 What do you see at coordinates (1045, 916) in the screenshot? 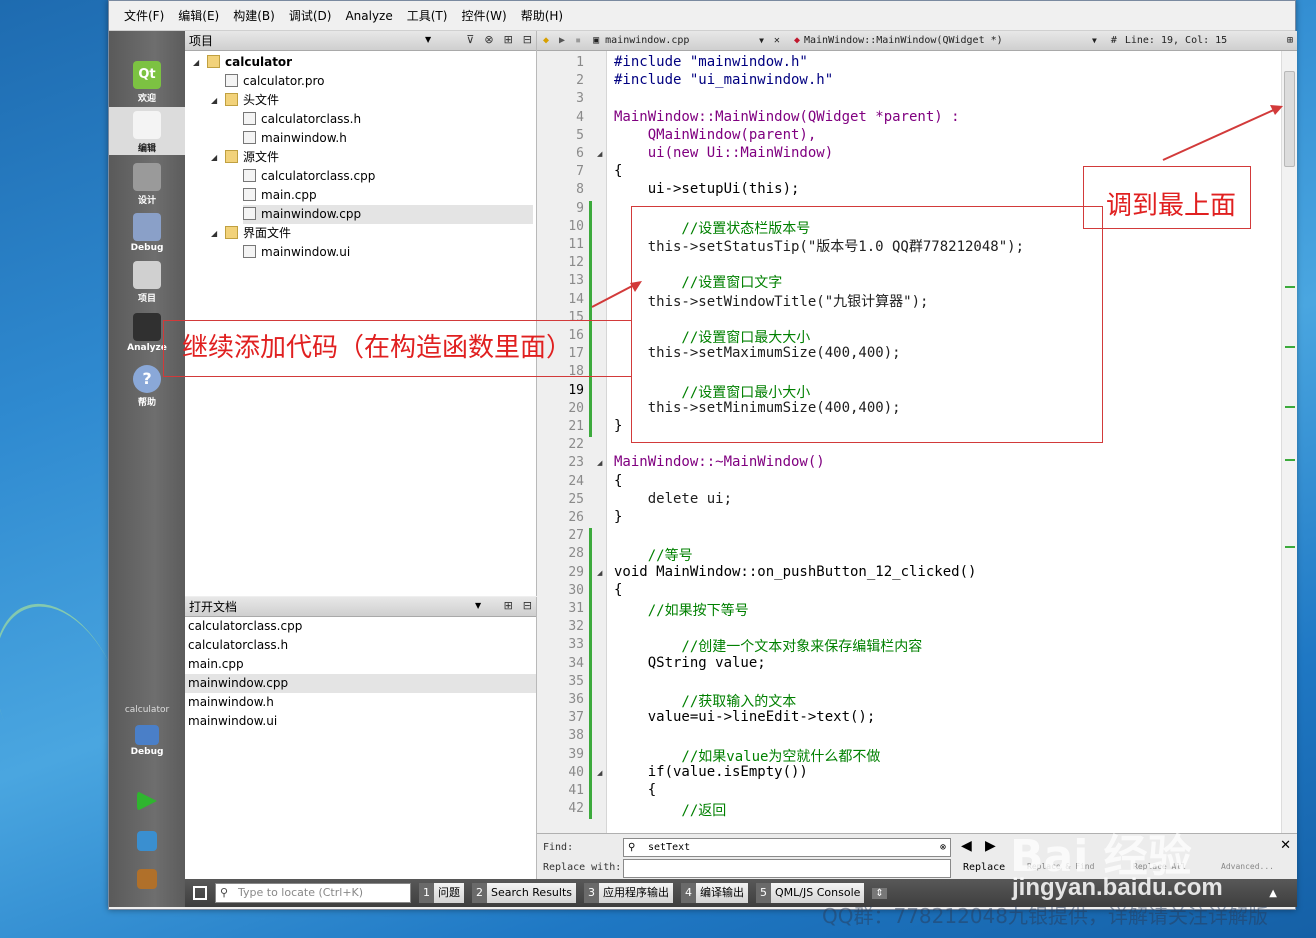
I see `watermark-footer: QQ群：778212048九银提供，详解请关注详解版` at bounding box center [1045, 916].